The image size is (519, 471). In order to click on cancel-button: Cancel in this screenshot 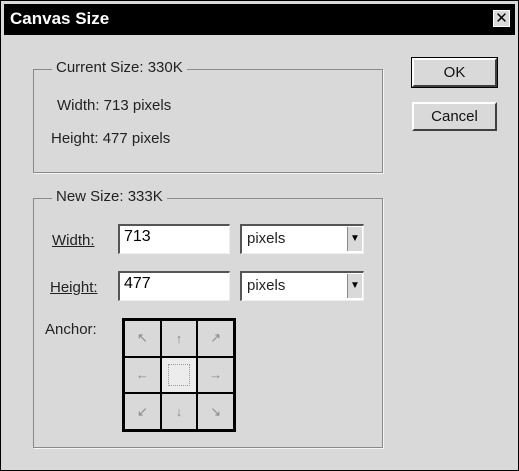, I will do `click(454, 116)`.